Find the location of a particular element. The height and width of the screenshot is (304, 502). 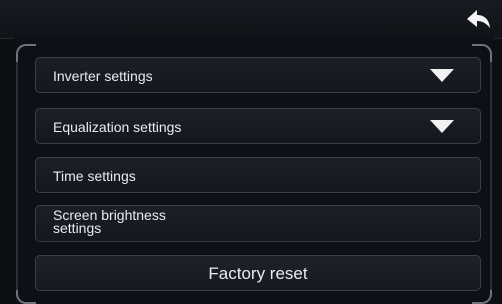

time-settings-label: Time settings is located at coordinates (94, 176).